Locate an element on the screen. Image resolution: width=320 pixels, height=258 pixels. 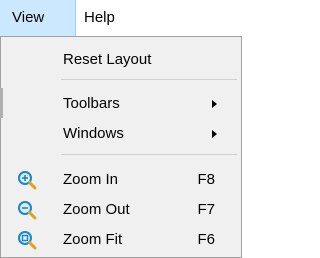
menu-item-shortcut: F7 is located at coordinates (206, 209).